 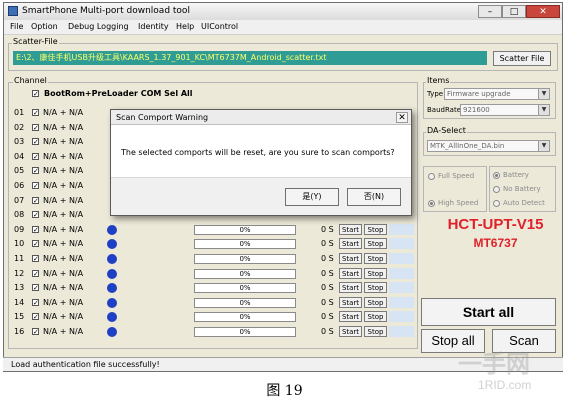 What do you see at coordinates (505, 110) in the screenshot?
I see `baud-select: 921600 ▼` at bounding box center [505, 110].